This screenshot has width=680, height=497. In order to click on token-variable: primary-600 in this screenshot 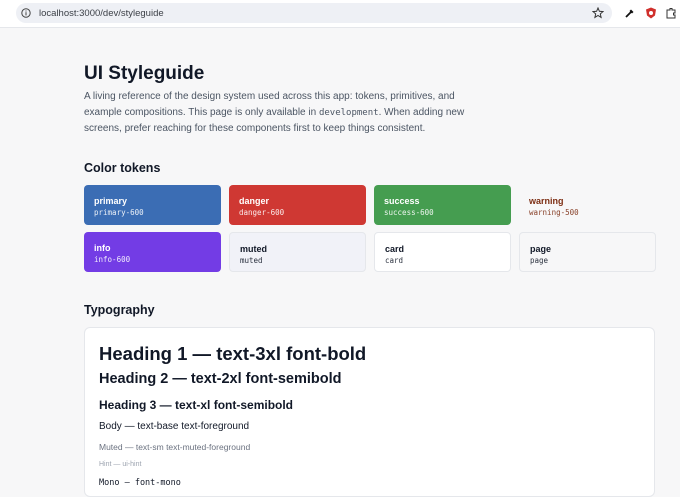, I will do `click(119, 212)`.